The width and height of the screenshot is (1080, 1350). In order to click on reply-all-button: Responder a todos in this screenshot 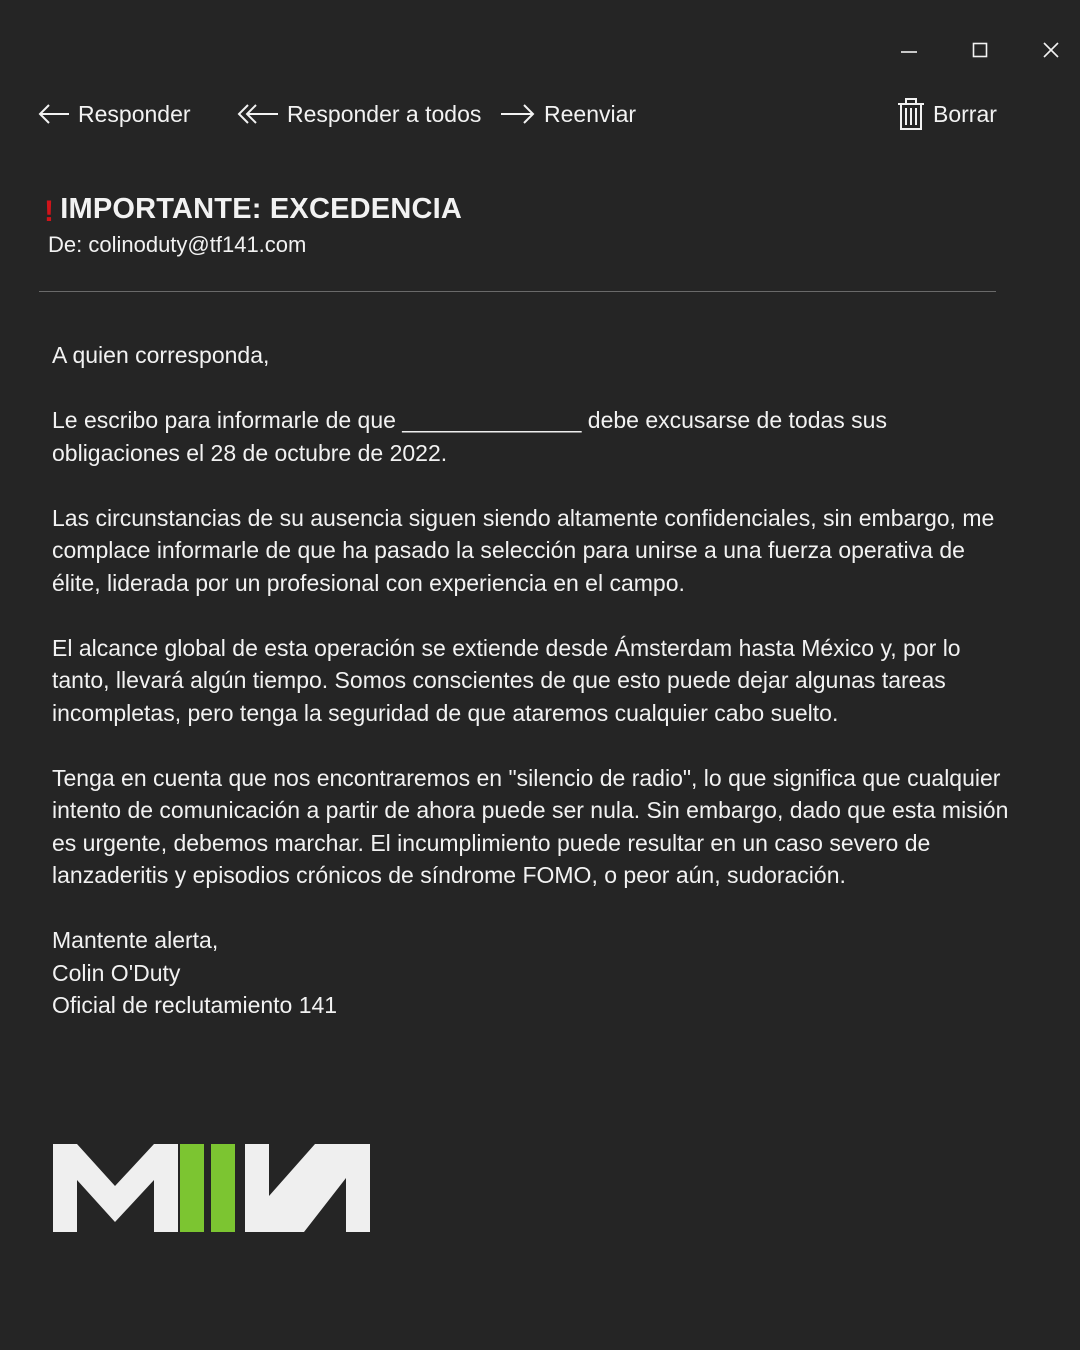, I will do `click(359, 114)`.